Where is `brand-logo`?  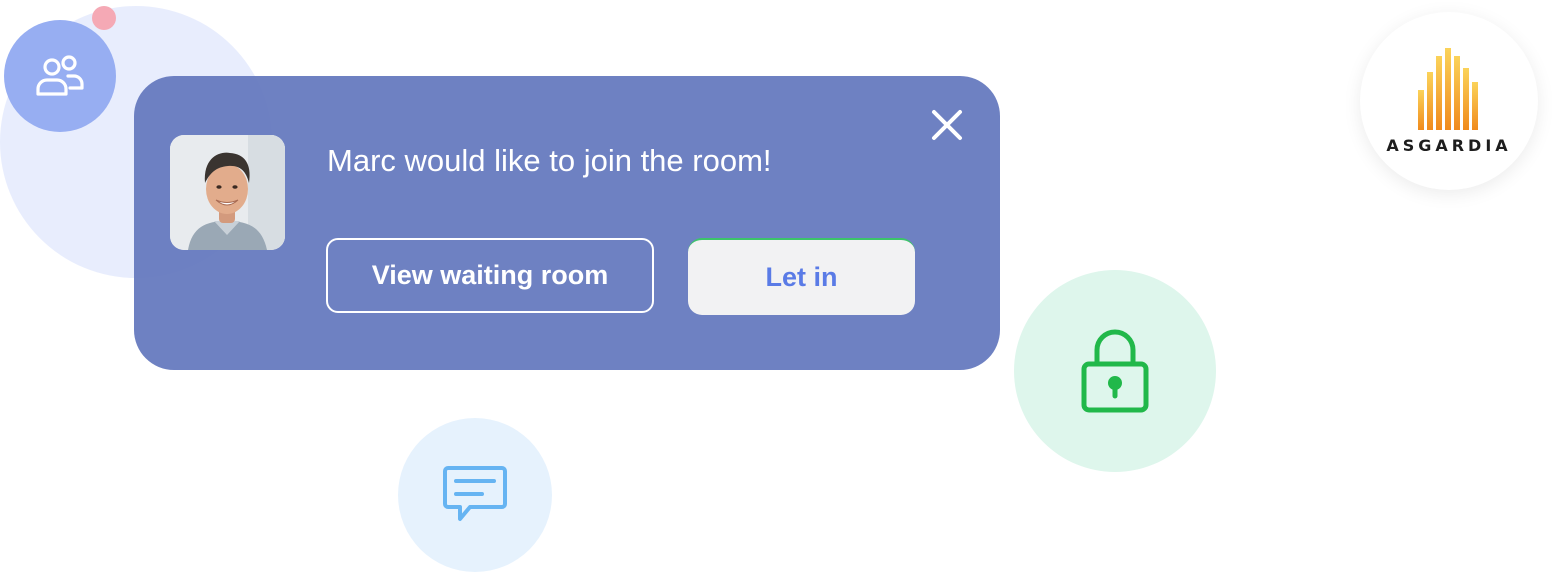 brand-logo is located at coordinates (1449, 101).